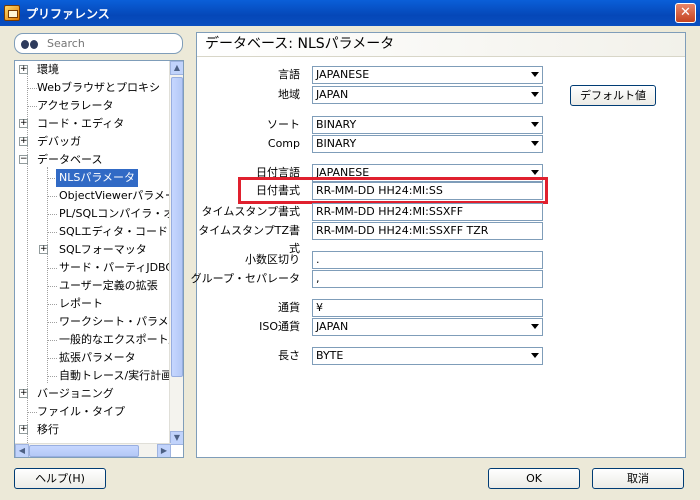  I want to click on language-select: JAPANESE, so click(427, 75).